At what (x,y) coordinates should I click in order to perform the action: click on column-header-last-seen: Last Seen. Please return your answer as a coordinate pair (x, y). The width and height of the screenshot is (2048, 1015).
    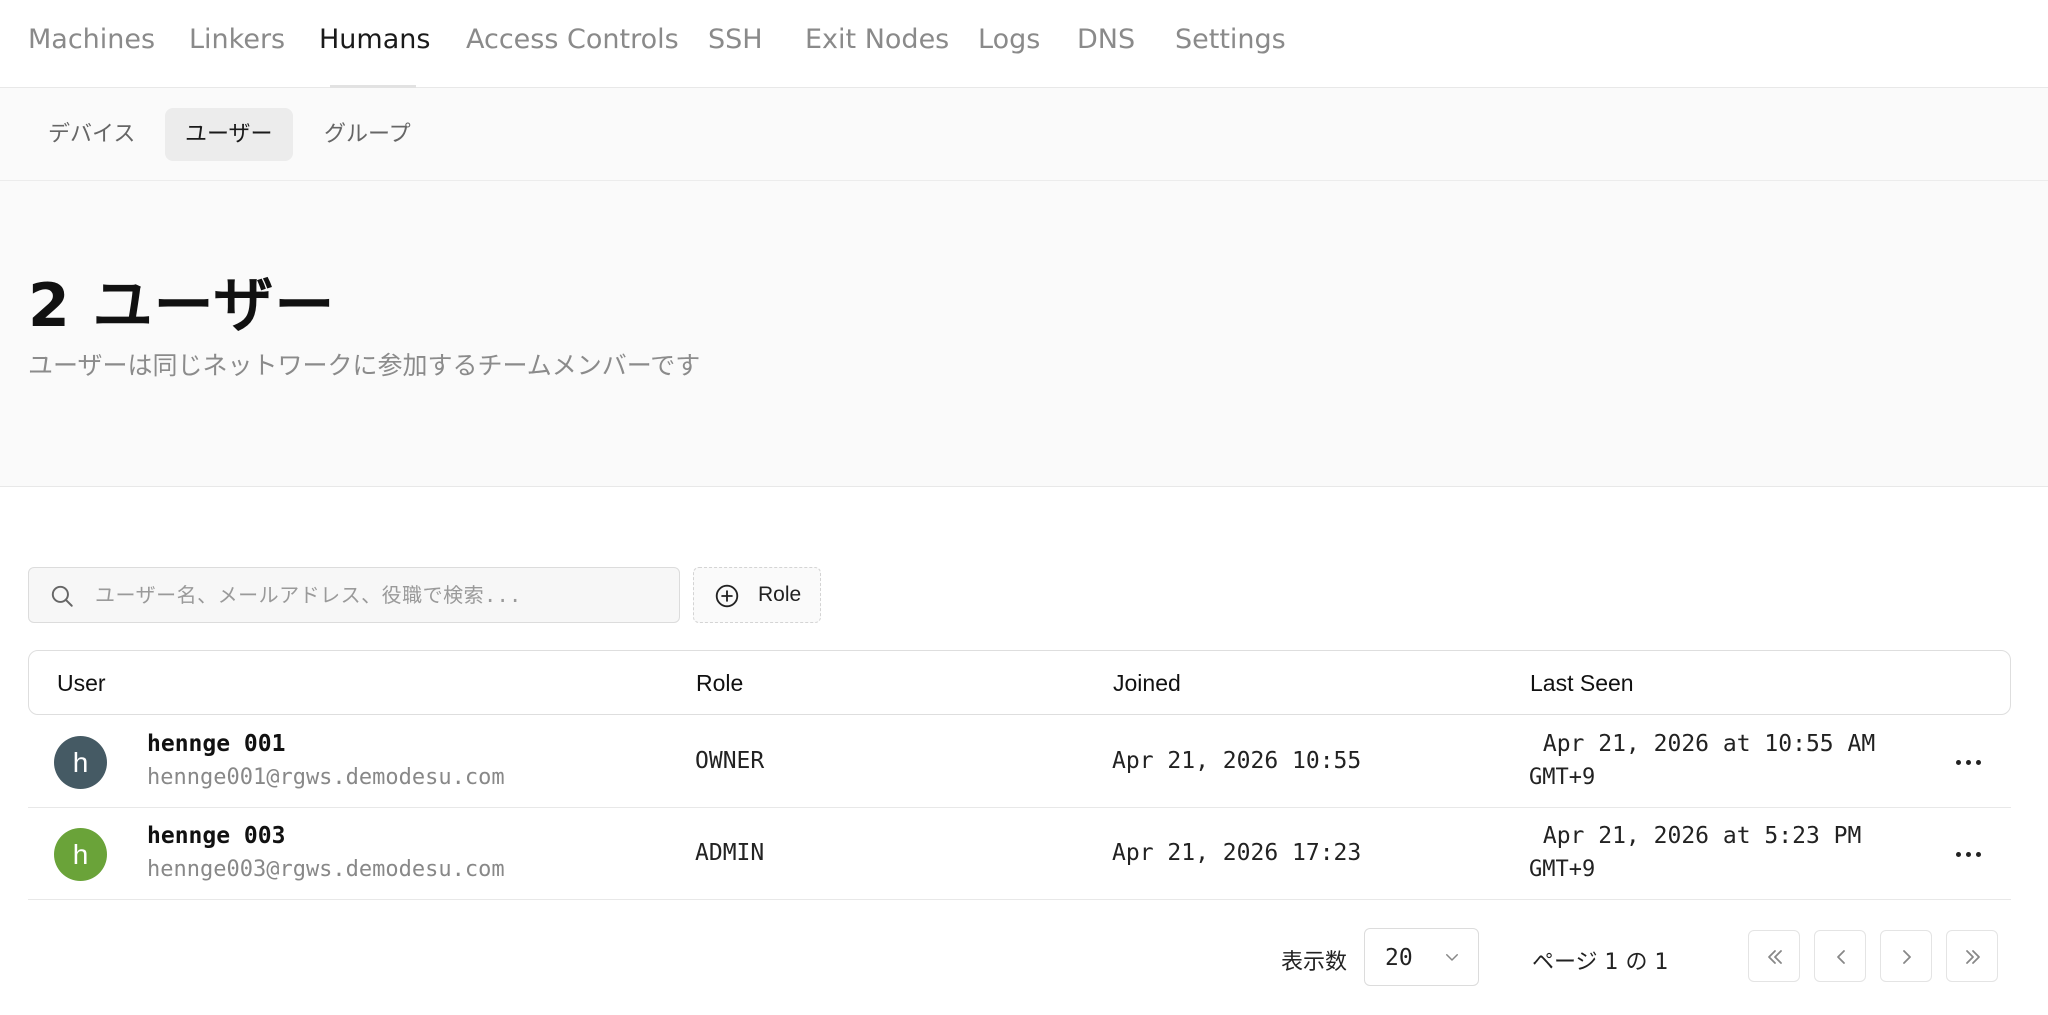
    Looking at the image, I should click on (1582, 683).